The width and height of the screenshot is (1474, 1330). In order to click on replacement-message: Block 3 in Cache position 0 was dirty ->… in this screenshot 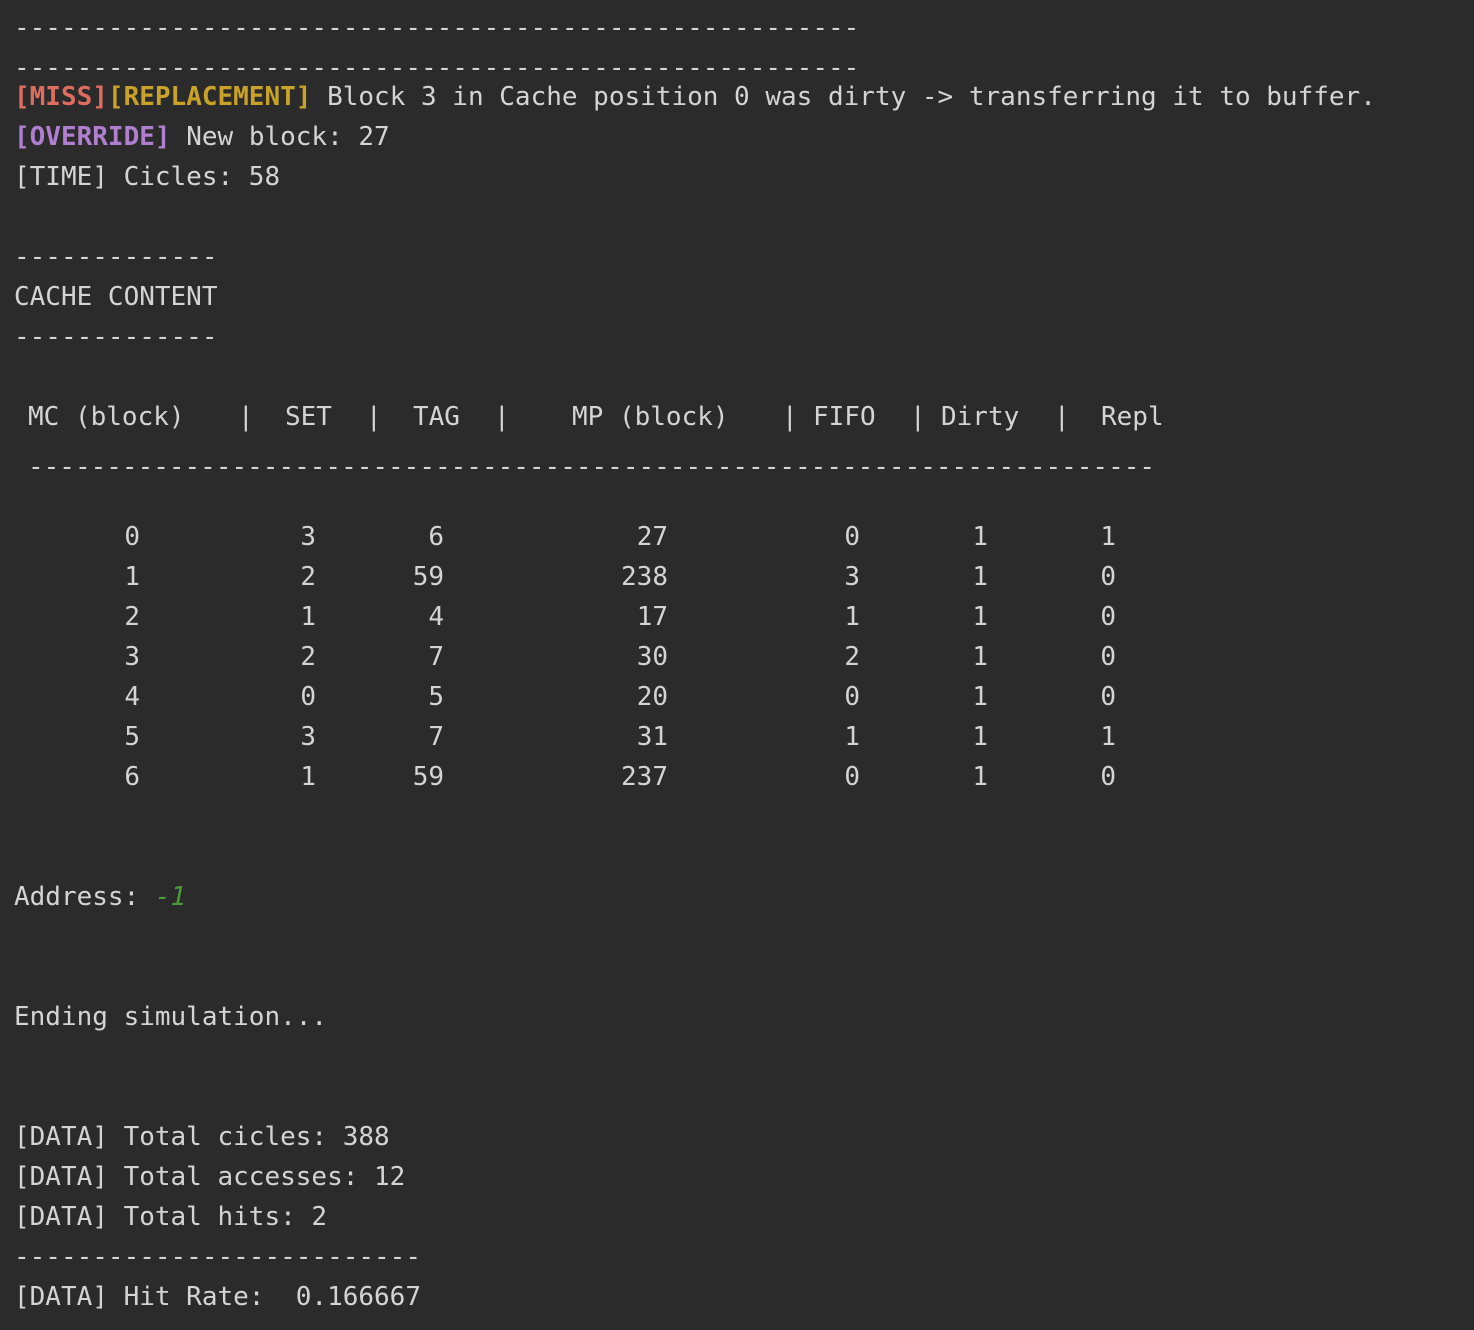, I will do `click(843, 97)`.